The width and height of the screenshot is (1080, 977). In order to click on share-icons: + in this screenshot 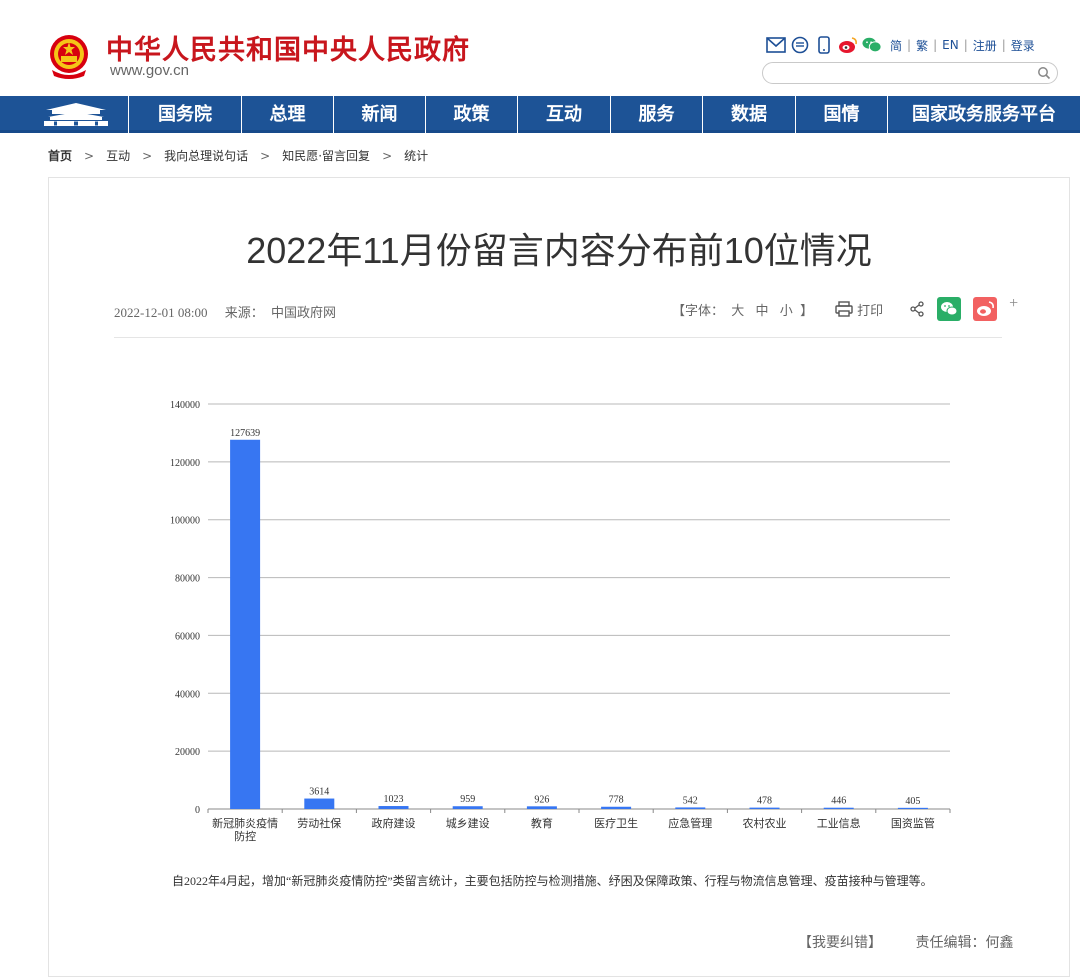, I will do `click(969, 308)`.